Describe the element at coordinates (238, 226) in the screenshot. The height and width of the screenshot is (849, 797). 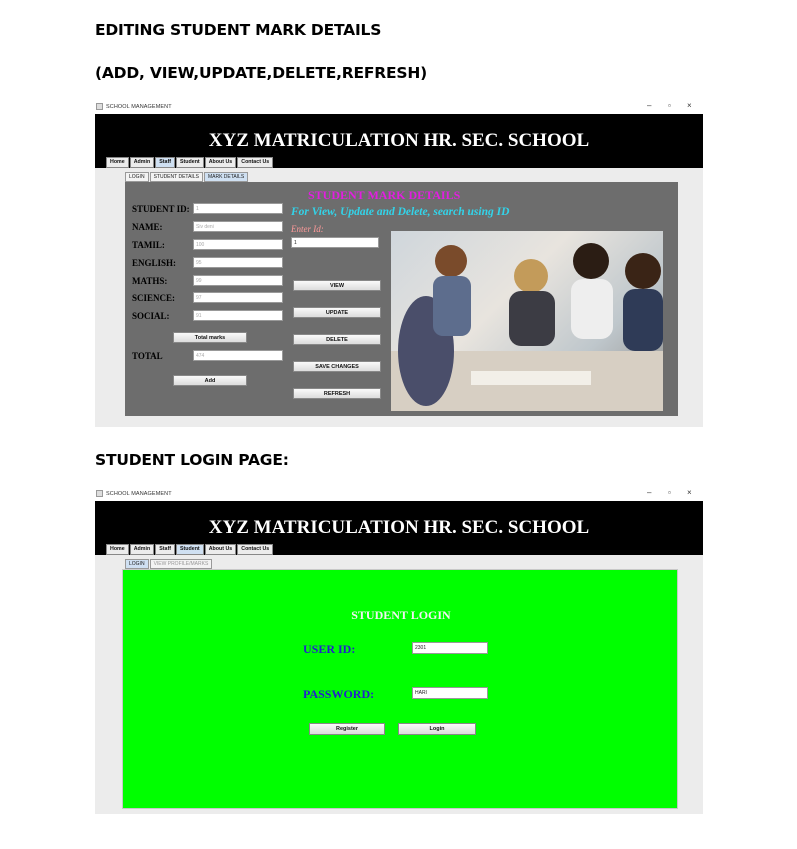
I see `name-field: Siv deni` at that location.